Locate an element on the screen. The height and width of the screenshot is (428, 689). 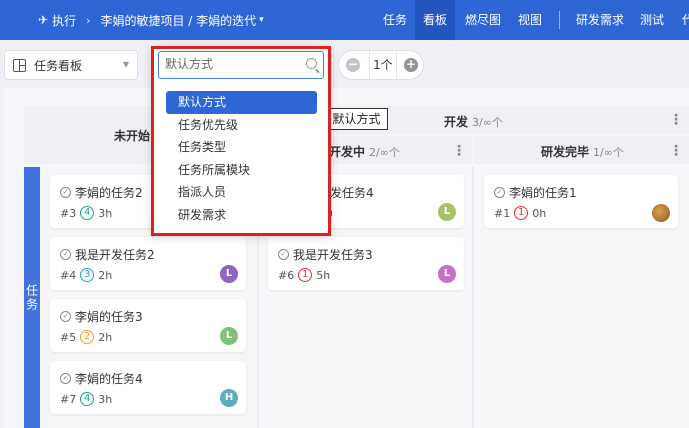
task-id: #6 is located at coordinates (286, 275).